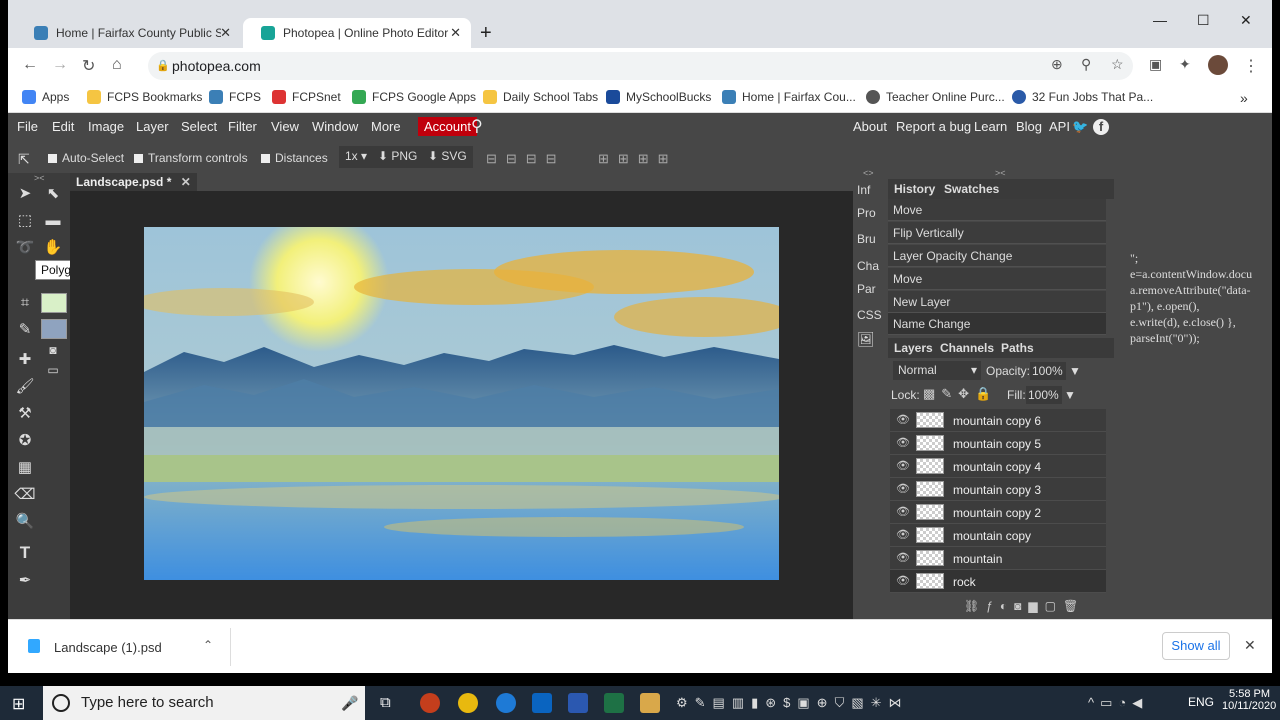 Image resolution: width=1280 pixels, height=720 pixels. I want to click on layer-row: 👁 mountain copy 6, so click(998, 420).